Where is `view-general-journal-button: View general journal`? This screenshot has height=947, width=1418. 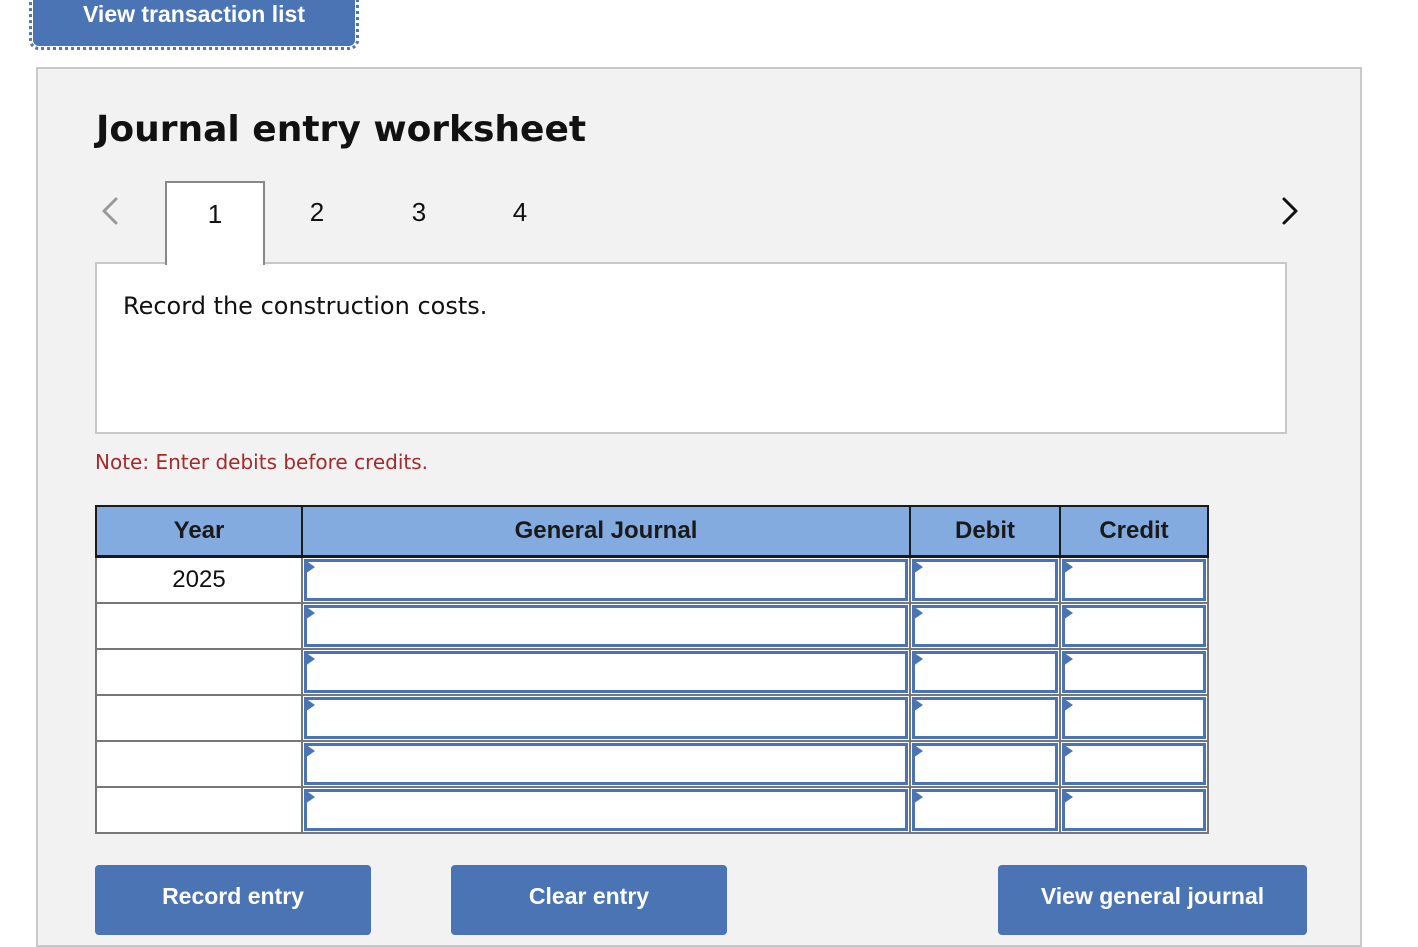
view-general-journal-button: View general journal is located at coordinates (1152, 900).